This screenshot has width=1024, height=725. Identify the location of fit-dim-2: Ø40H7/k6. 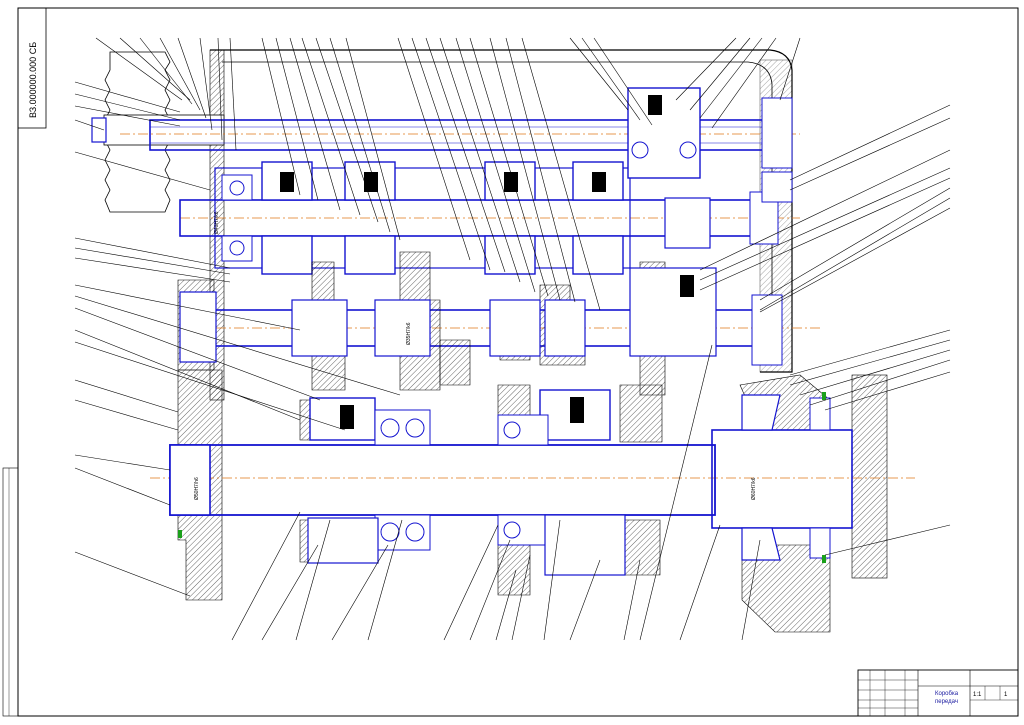
(217, 222).